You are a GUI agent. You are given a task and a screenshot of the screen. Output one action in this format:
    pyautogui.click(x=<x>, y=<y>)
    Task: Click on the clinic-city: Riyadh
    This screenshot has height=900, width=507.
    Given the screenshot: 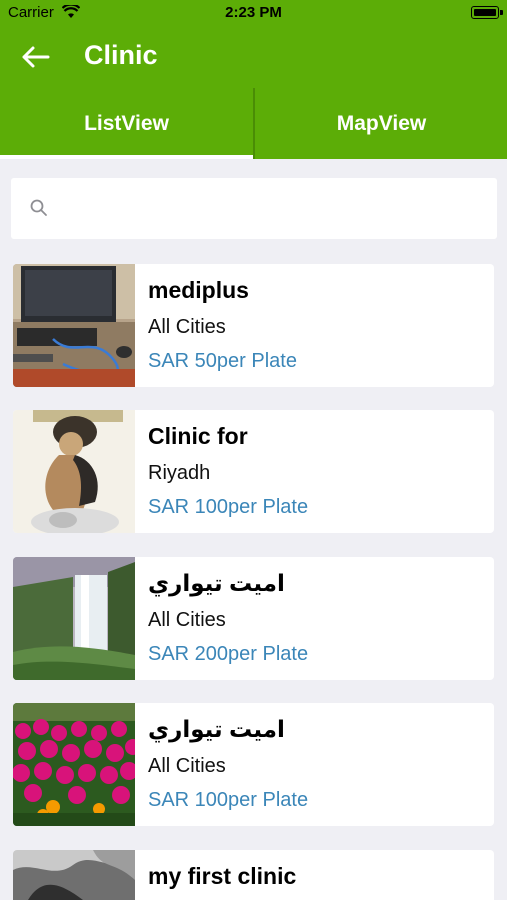 What is the action you would take?
    pyautogui.click(x=179, y=473)
    